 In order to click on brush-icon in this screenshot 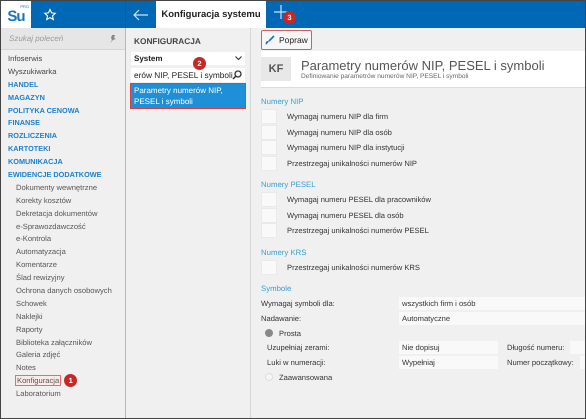, I will do `click(270, 39)`.